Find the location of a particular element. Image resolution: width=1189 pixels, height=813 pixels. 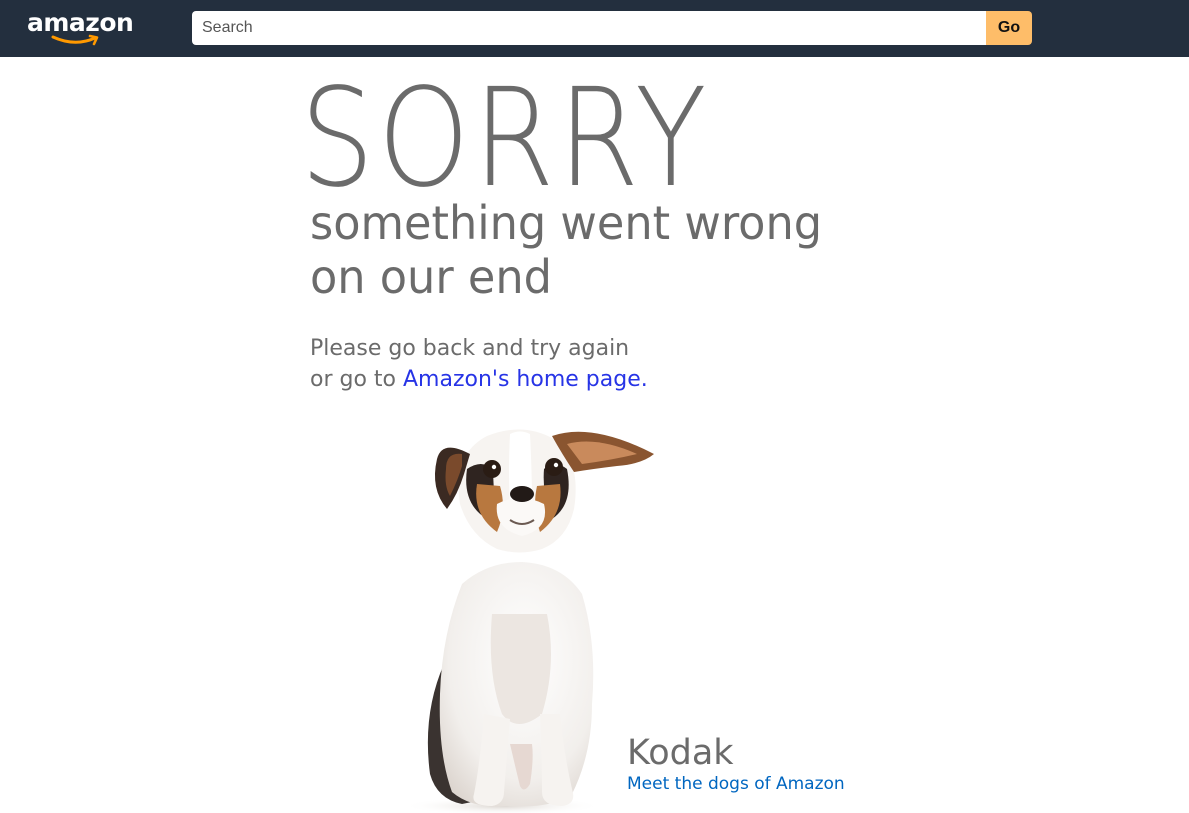

message-line-2: or go to Amazon's home page. is located at coordinates (479, 379).